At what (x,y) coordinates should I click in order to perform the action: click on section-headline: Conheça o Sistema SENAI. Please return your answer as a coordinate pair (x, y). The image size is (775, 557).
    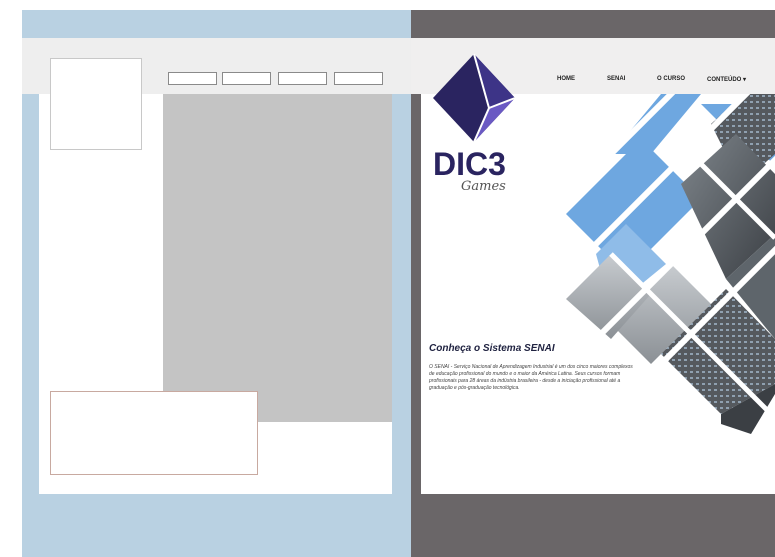
    Looking at the image, I should click on (492, 348).